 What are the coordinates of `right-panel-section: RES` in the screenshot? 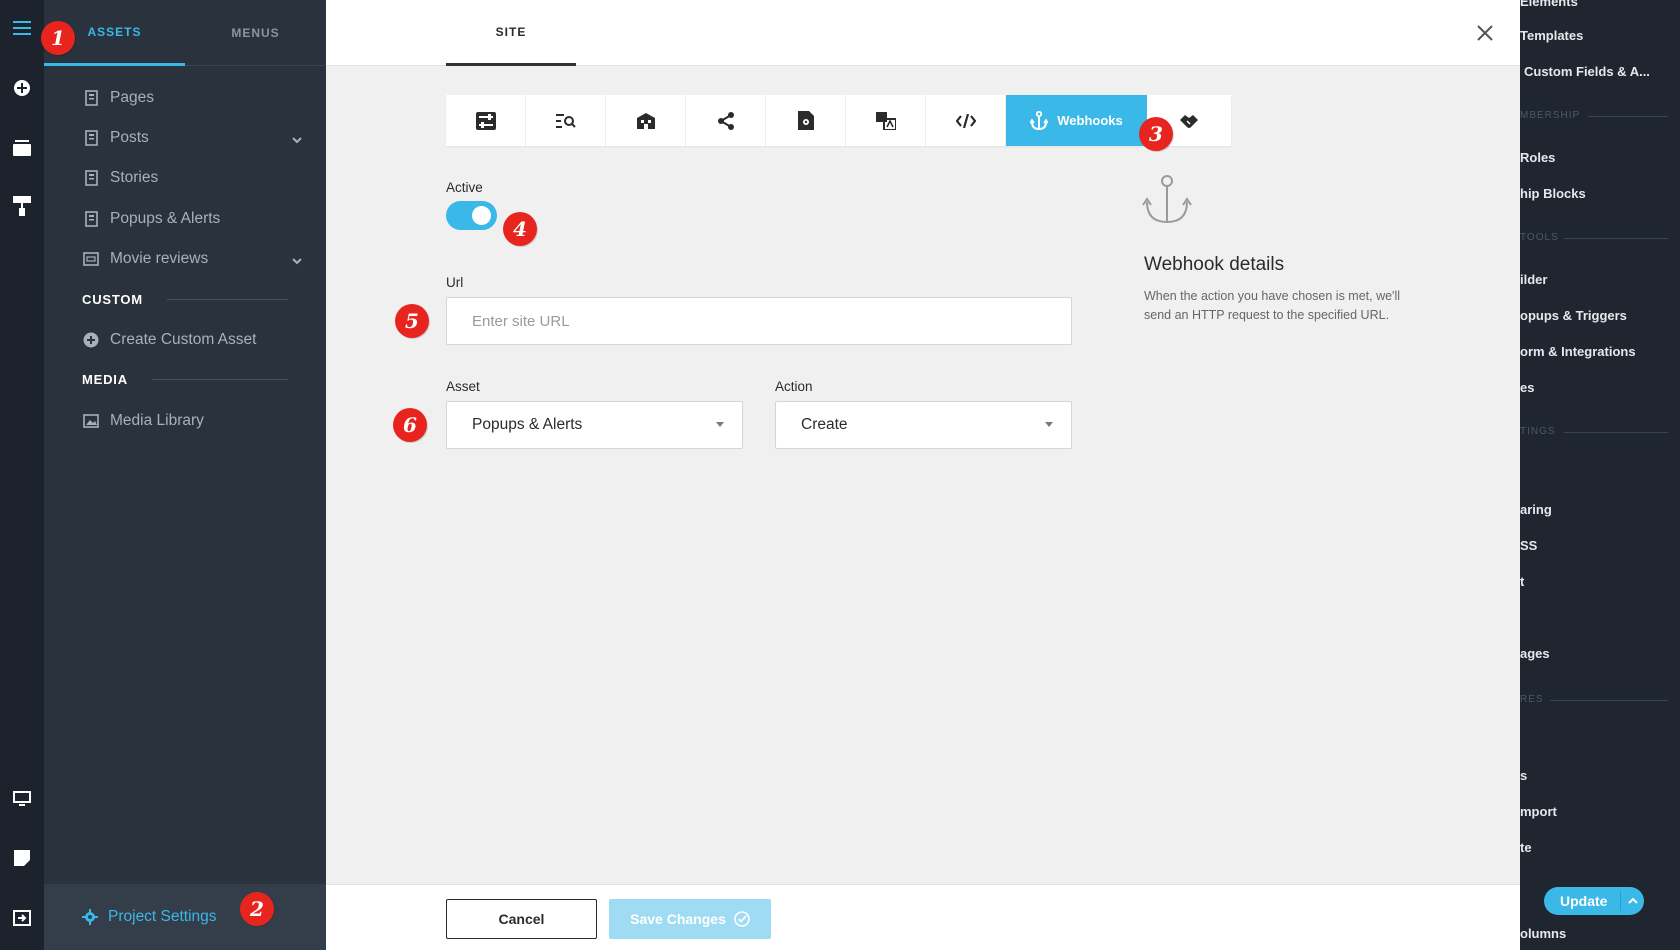 It's located at (1532, 699).